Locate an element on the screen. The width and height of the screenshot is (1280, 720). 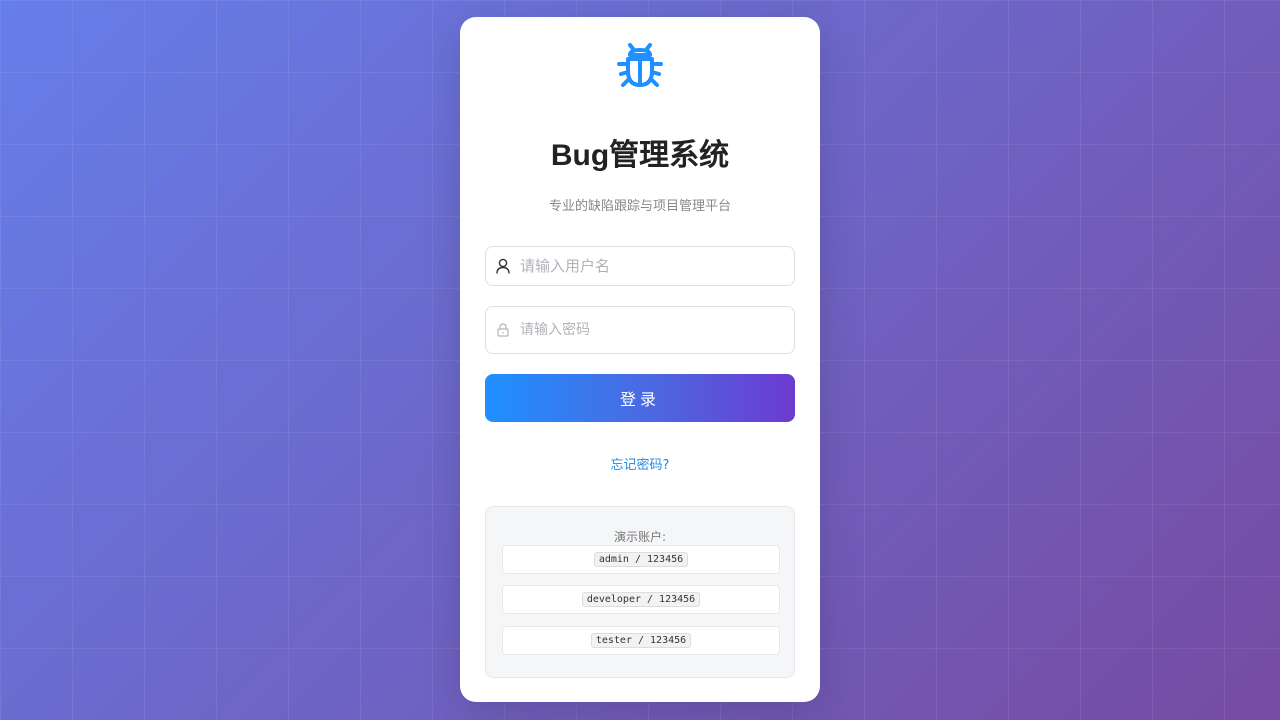
demo-account-item: admin / 123456 is located at coordinates (641, 559).